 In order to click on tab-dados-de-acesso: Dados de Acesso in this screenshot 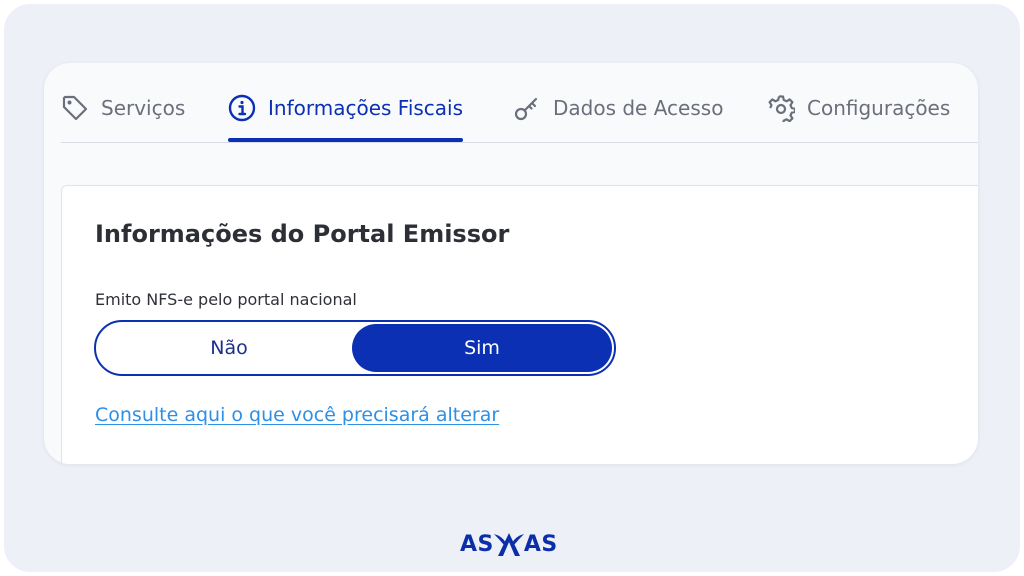, I will do `click(618, 116)`.